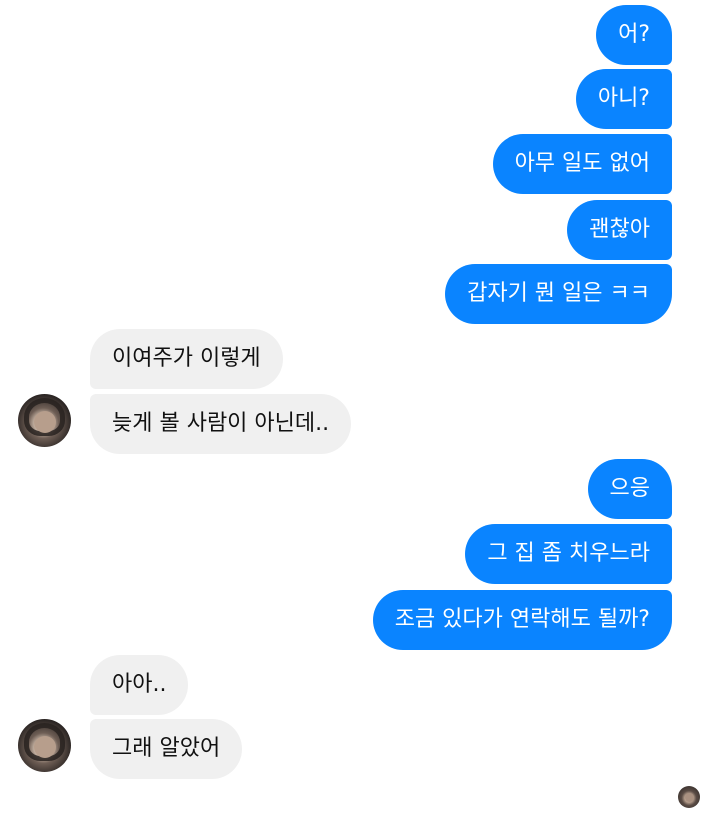 This screenshot has width=720, height=816. Describe the element at coordinates (139, 685) in the screenshot. I see `incoming-message: 아아..` at that location.